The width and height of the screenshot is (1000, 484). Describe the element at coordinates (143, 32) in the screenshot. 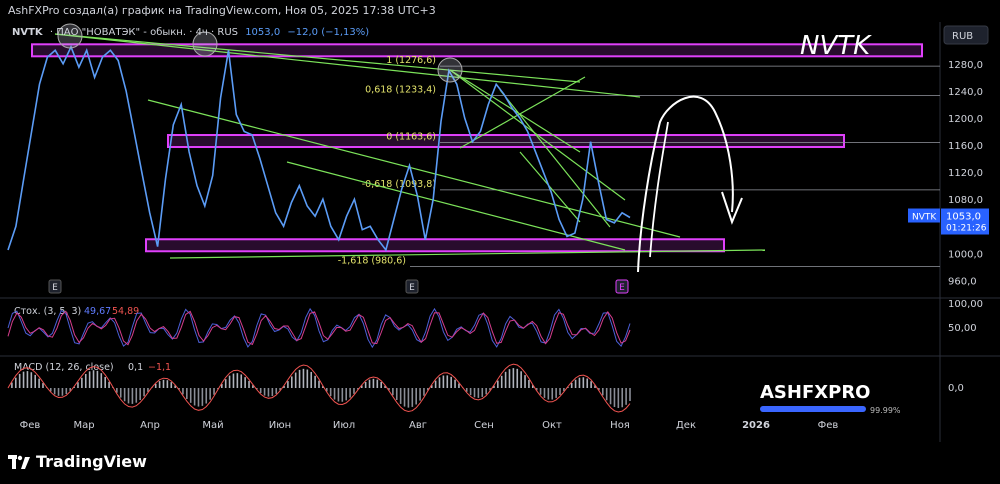

I see `symbol-description: · ПАО "НОВАТЭК" - обыкн. · 4ч · RUS` at that location.